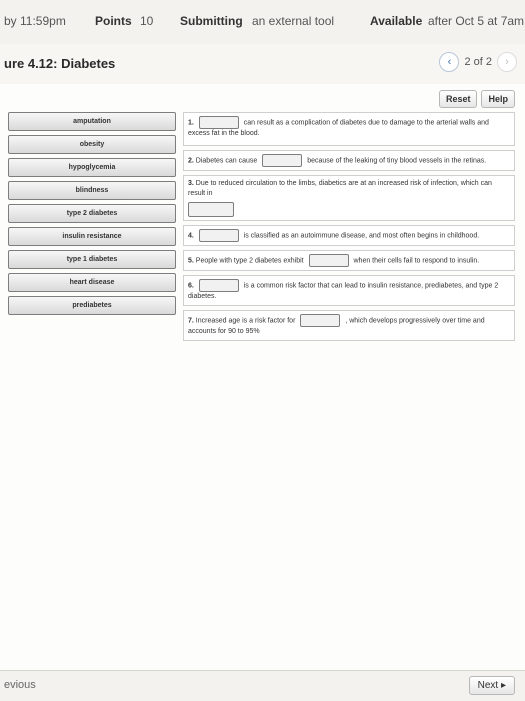 This screenshot has width=525, height=701. What do you see at coordinates (92, 144) in the screenshot?
I see `term-obesity: obesity` at bounding box center [92, 144].